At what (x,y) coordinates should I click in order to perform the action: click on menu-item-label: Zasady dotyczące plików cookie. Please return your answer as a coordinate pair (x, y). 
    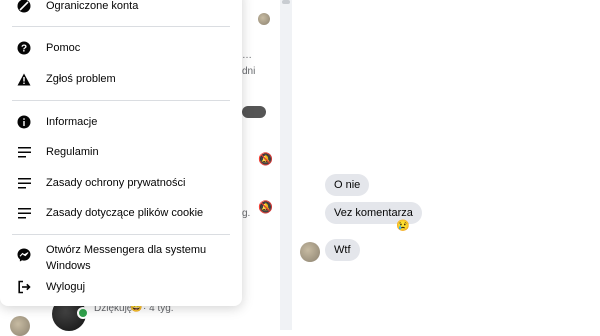
    Looking at the image, I should click on (125, 213).